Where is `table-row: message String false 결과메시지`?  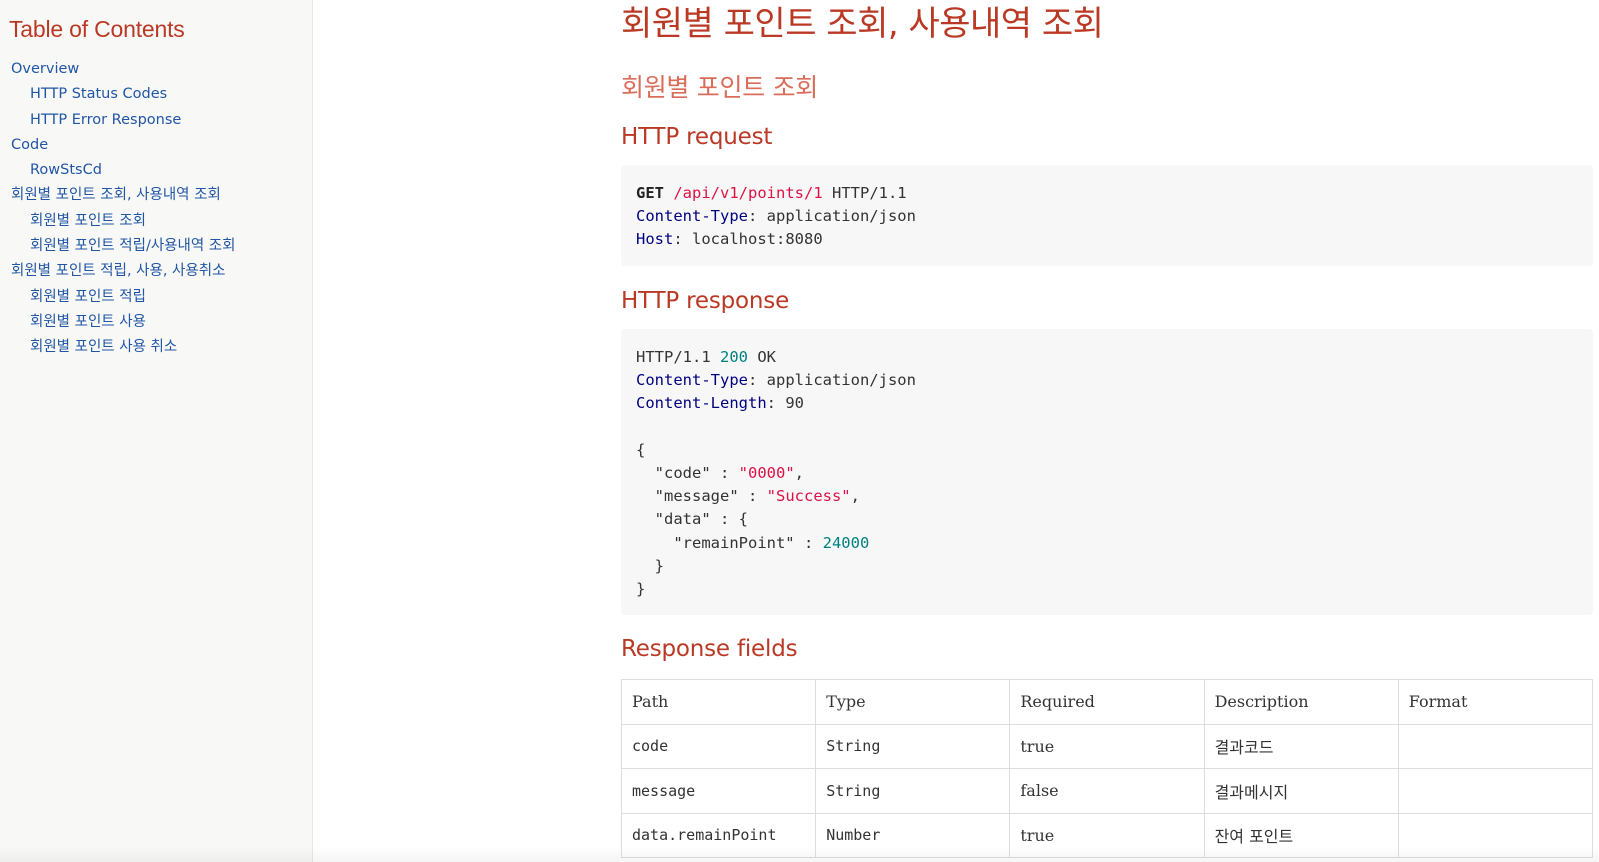 table-row: message String false 결과메시지 is located at coordinates (1107, 791).